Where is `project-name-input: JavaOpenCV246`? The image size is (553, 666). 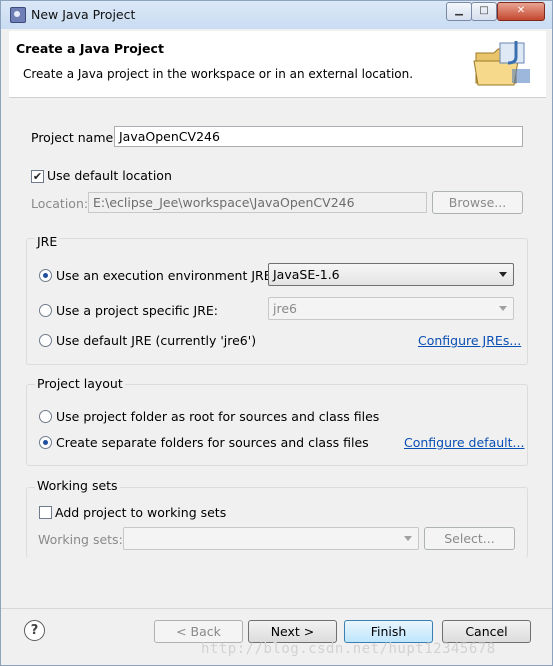
project-name-input: JavaOpenCV246 is located at coordinates (318, 136).